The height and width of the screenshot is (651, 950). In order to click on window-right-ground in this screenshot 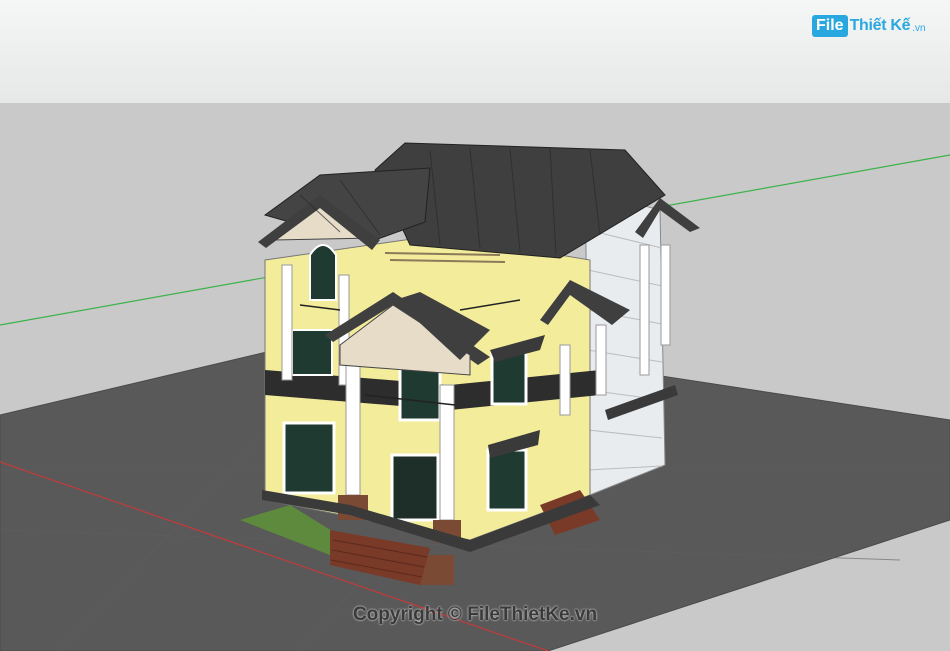, I will do `click(507, 480)`.